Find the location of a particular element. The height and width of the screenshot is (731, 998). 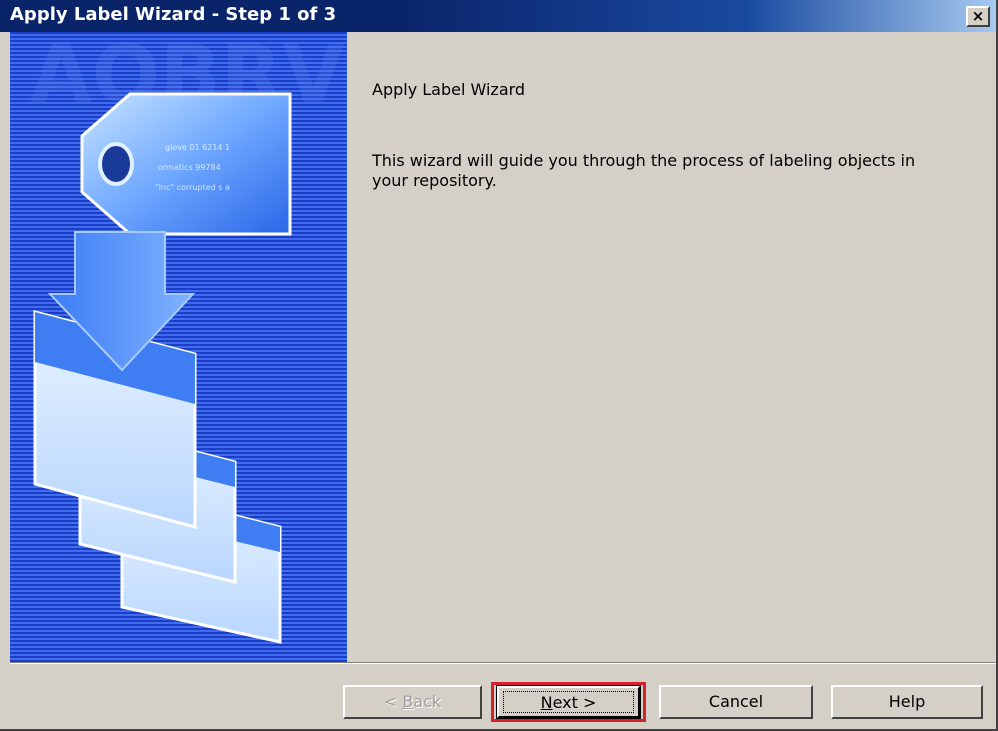

tag-text-line: glove 01 6214 1 is located at coordinates (197, 147).